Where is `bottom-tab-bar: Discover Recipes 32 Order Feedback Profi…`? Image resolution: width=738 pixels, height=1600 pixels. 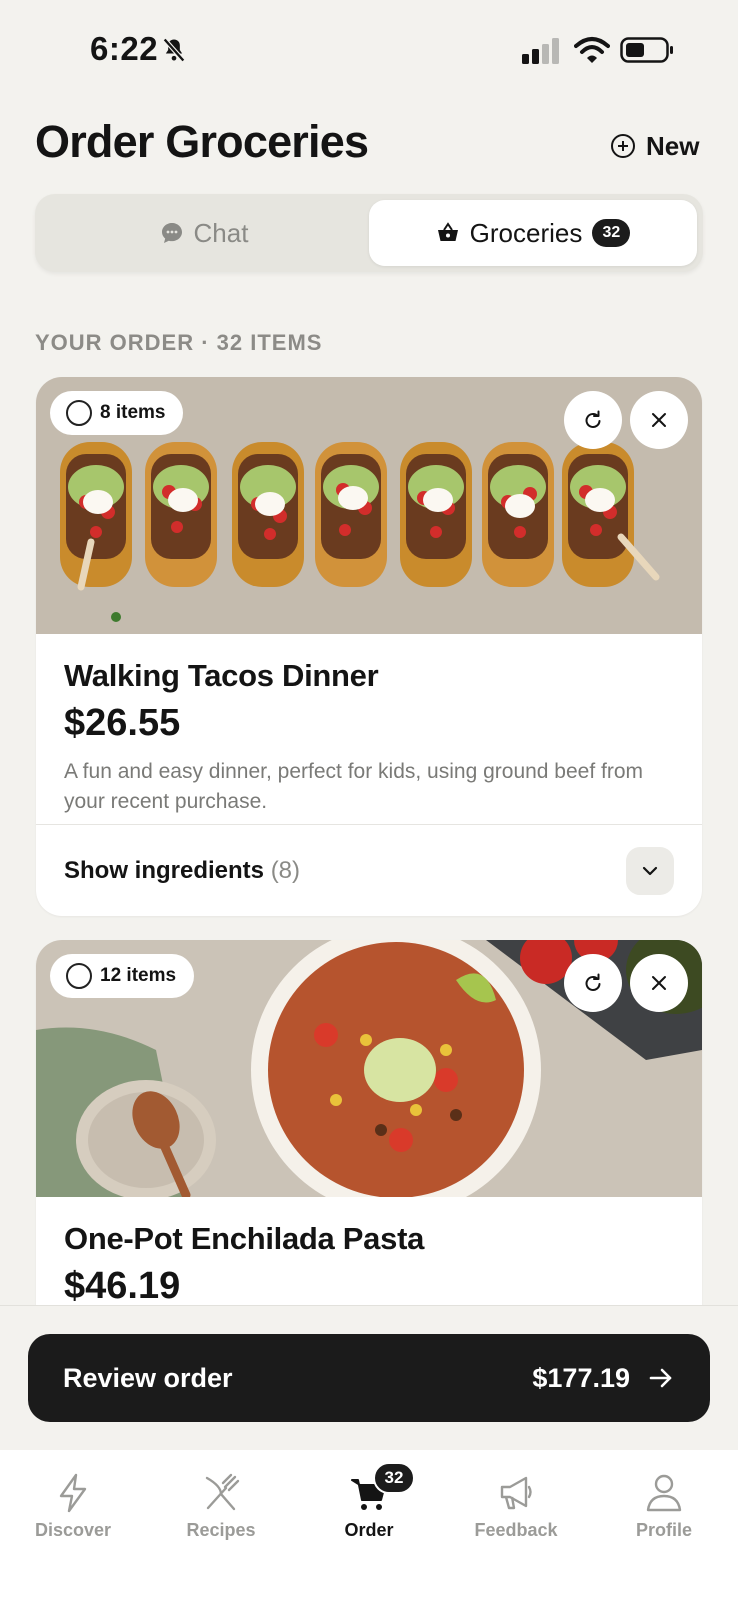 bottom-tab-bar: Discover Recipes 32 Order Feedback Profi… is located at coordinates (369, 1525).